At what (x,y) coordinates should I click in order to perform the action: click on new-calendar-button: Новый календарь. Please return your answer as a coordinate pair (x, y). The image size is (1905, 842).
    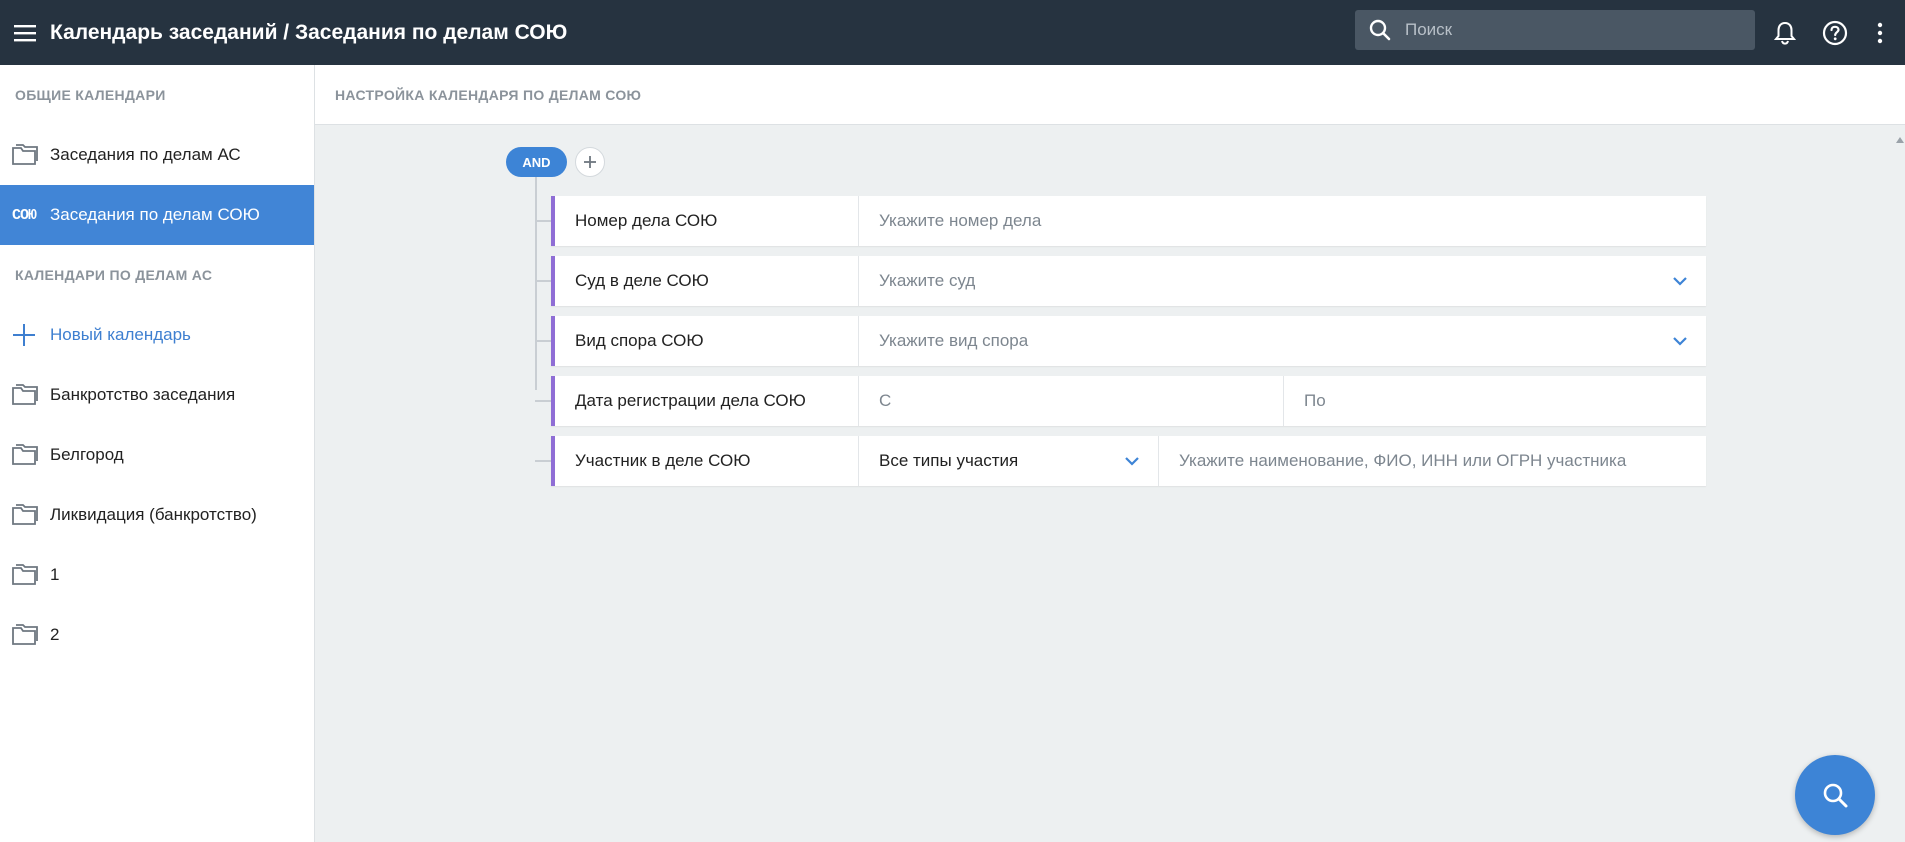
    Looking at the image, I should click on (157, 335).